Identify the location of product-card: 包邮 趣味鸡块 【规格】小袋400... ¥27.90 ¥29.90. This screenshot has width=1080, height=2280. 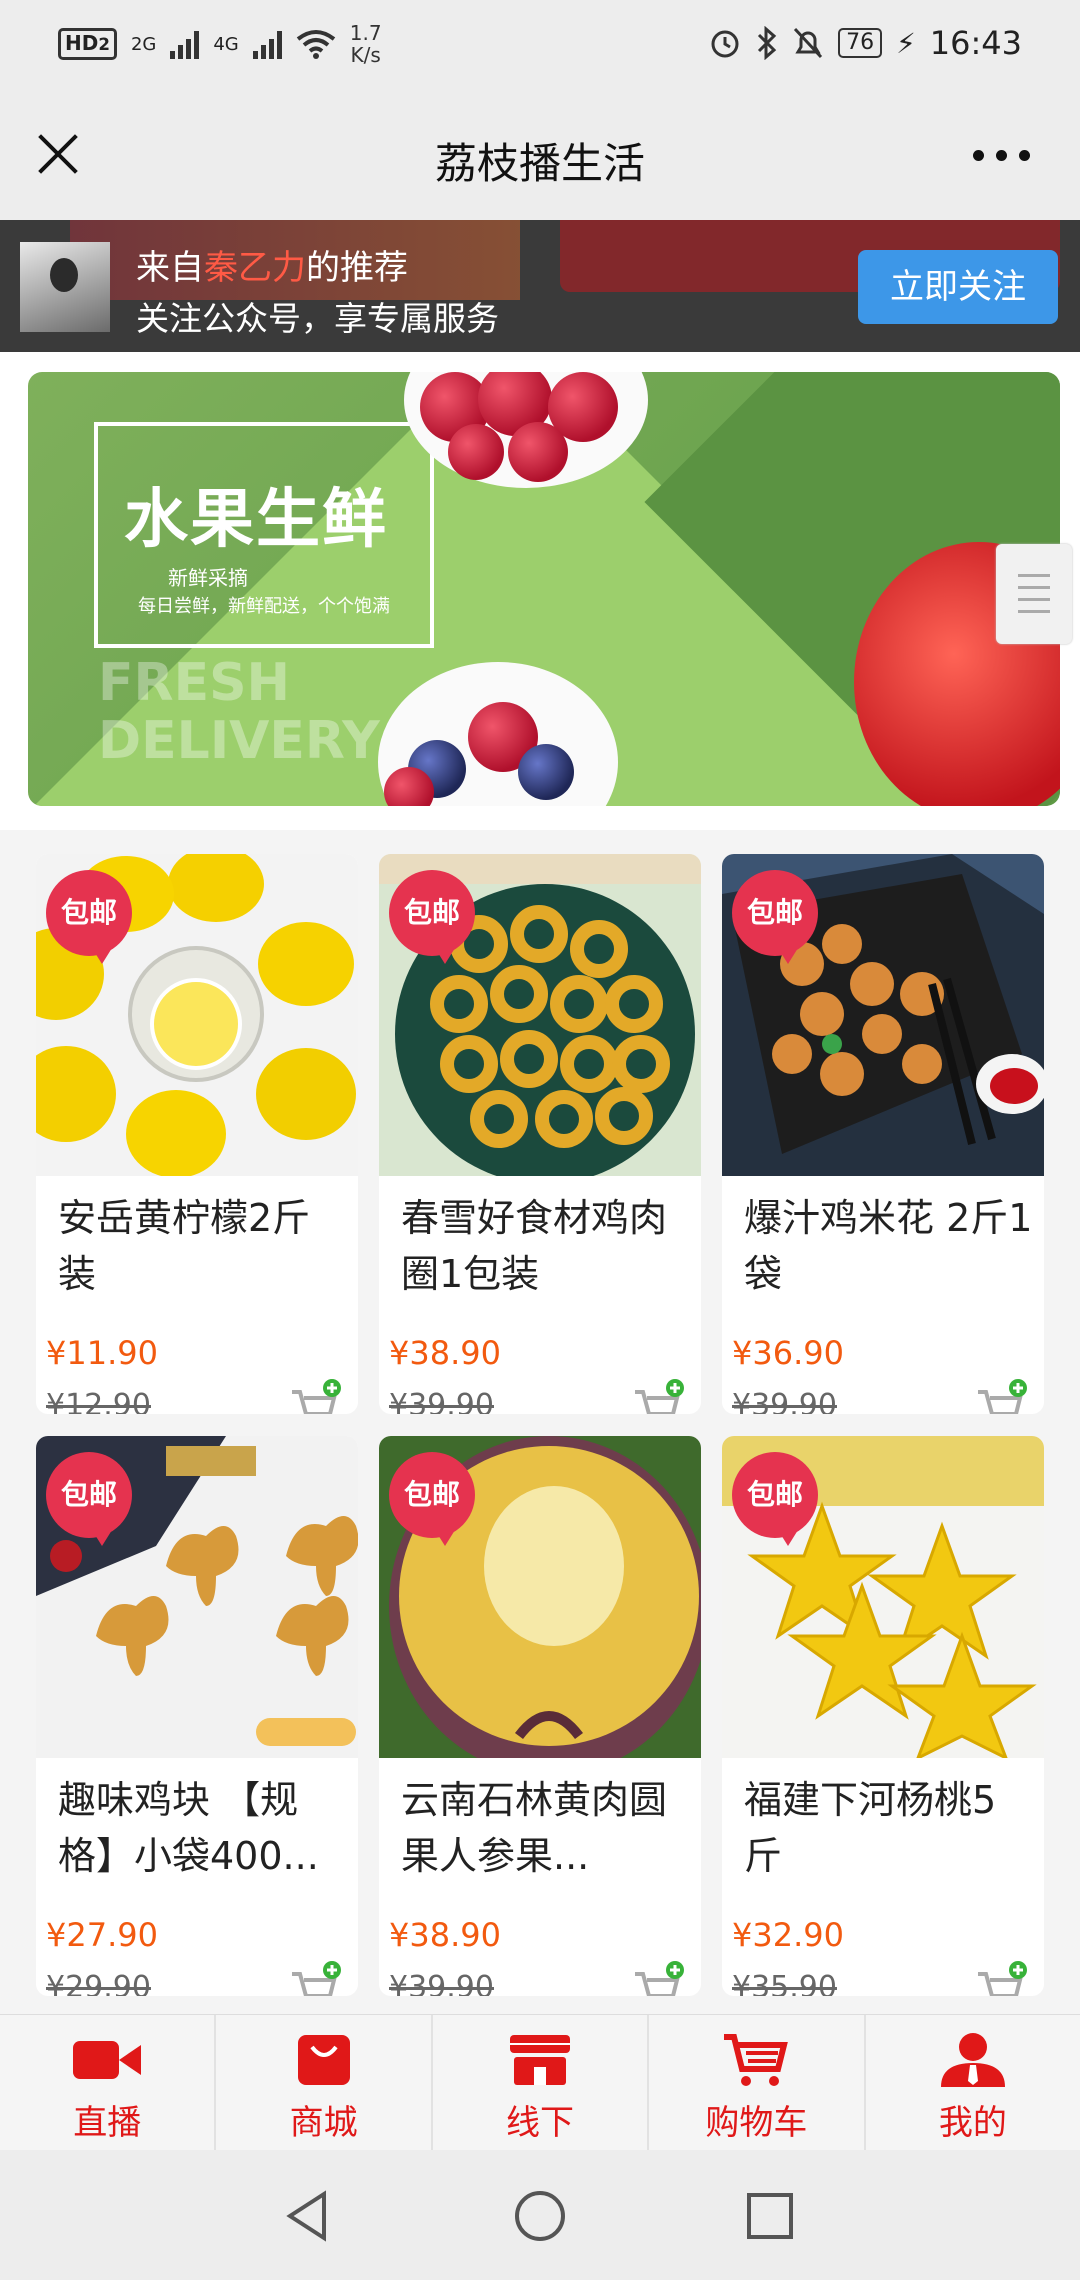
(197, 1716).